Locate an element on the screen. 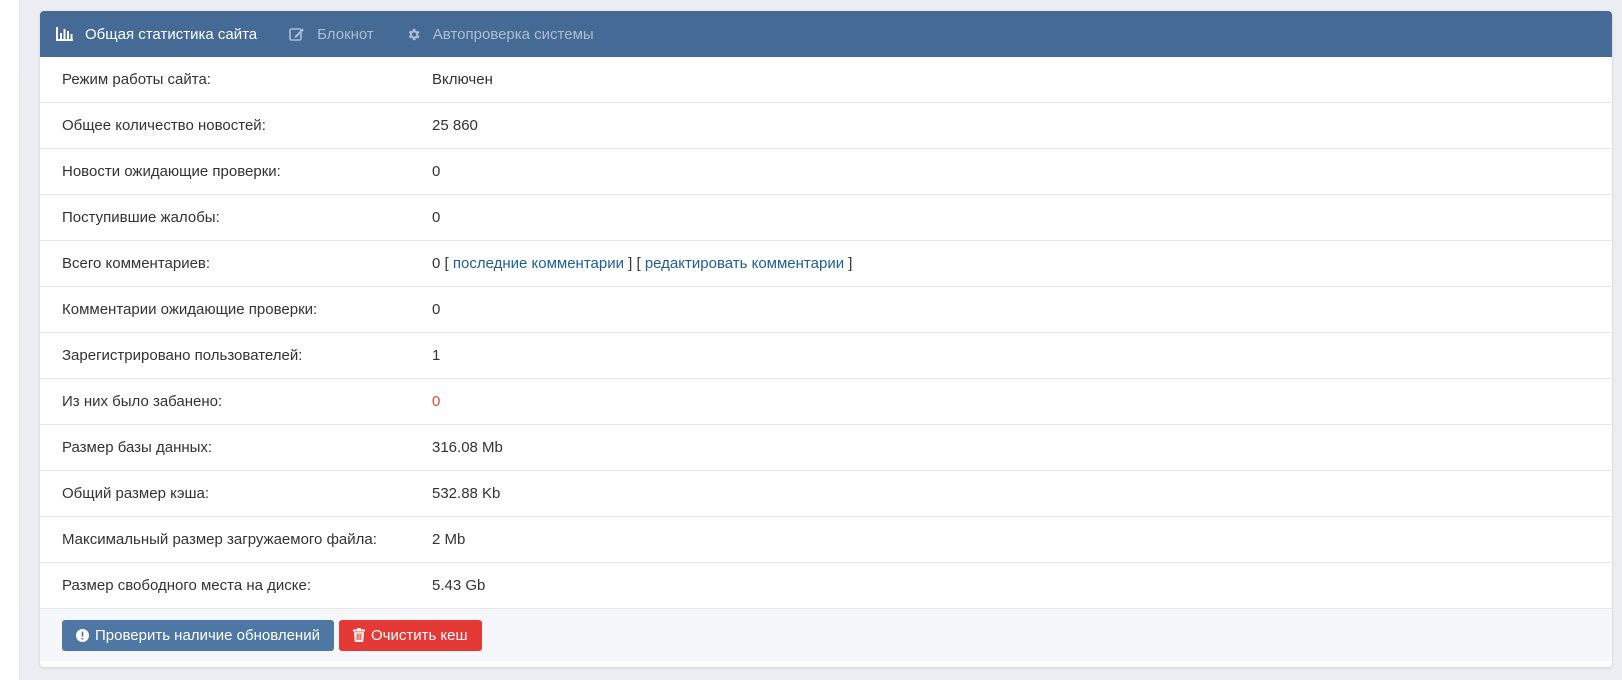 This screenshot has height=680, width=1622. stat-row-users-banned: Из них было забанено: 0 is located at coordinates (826, 402).